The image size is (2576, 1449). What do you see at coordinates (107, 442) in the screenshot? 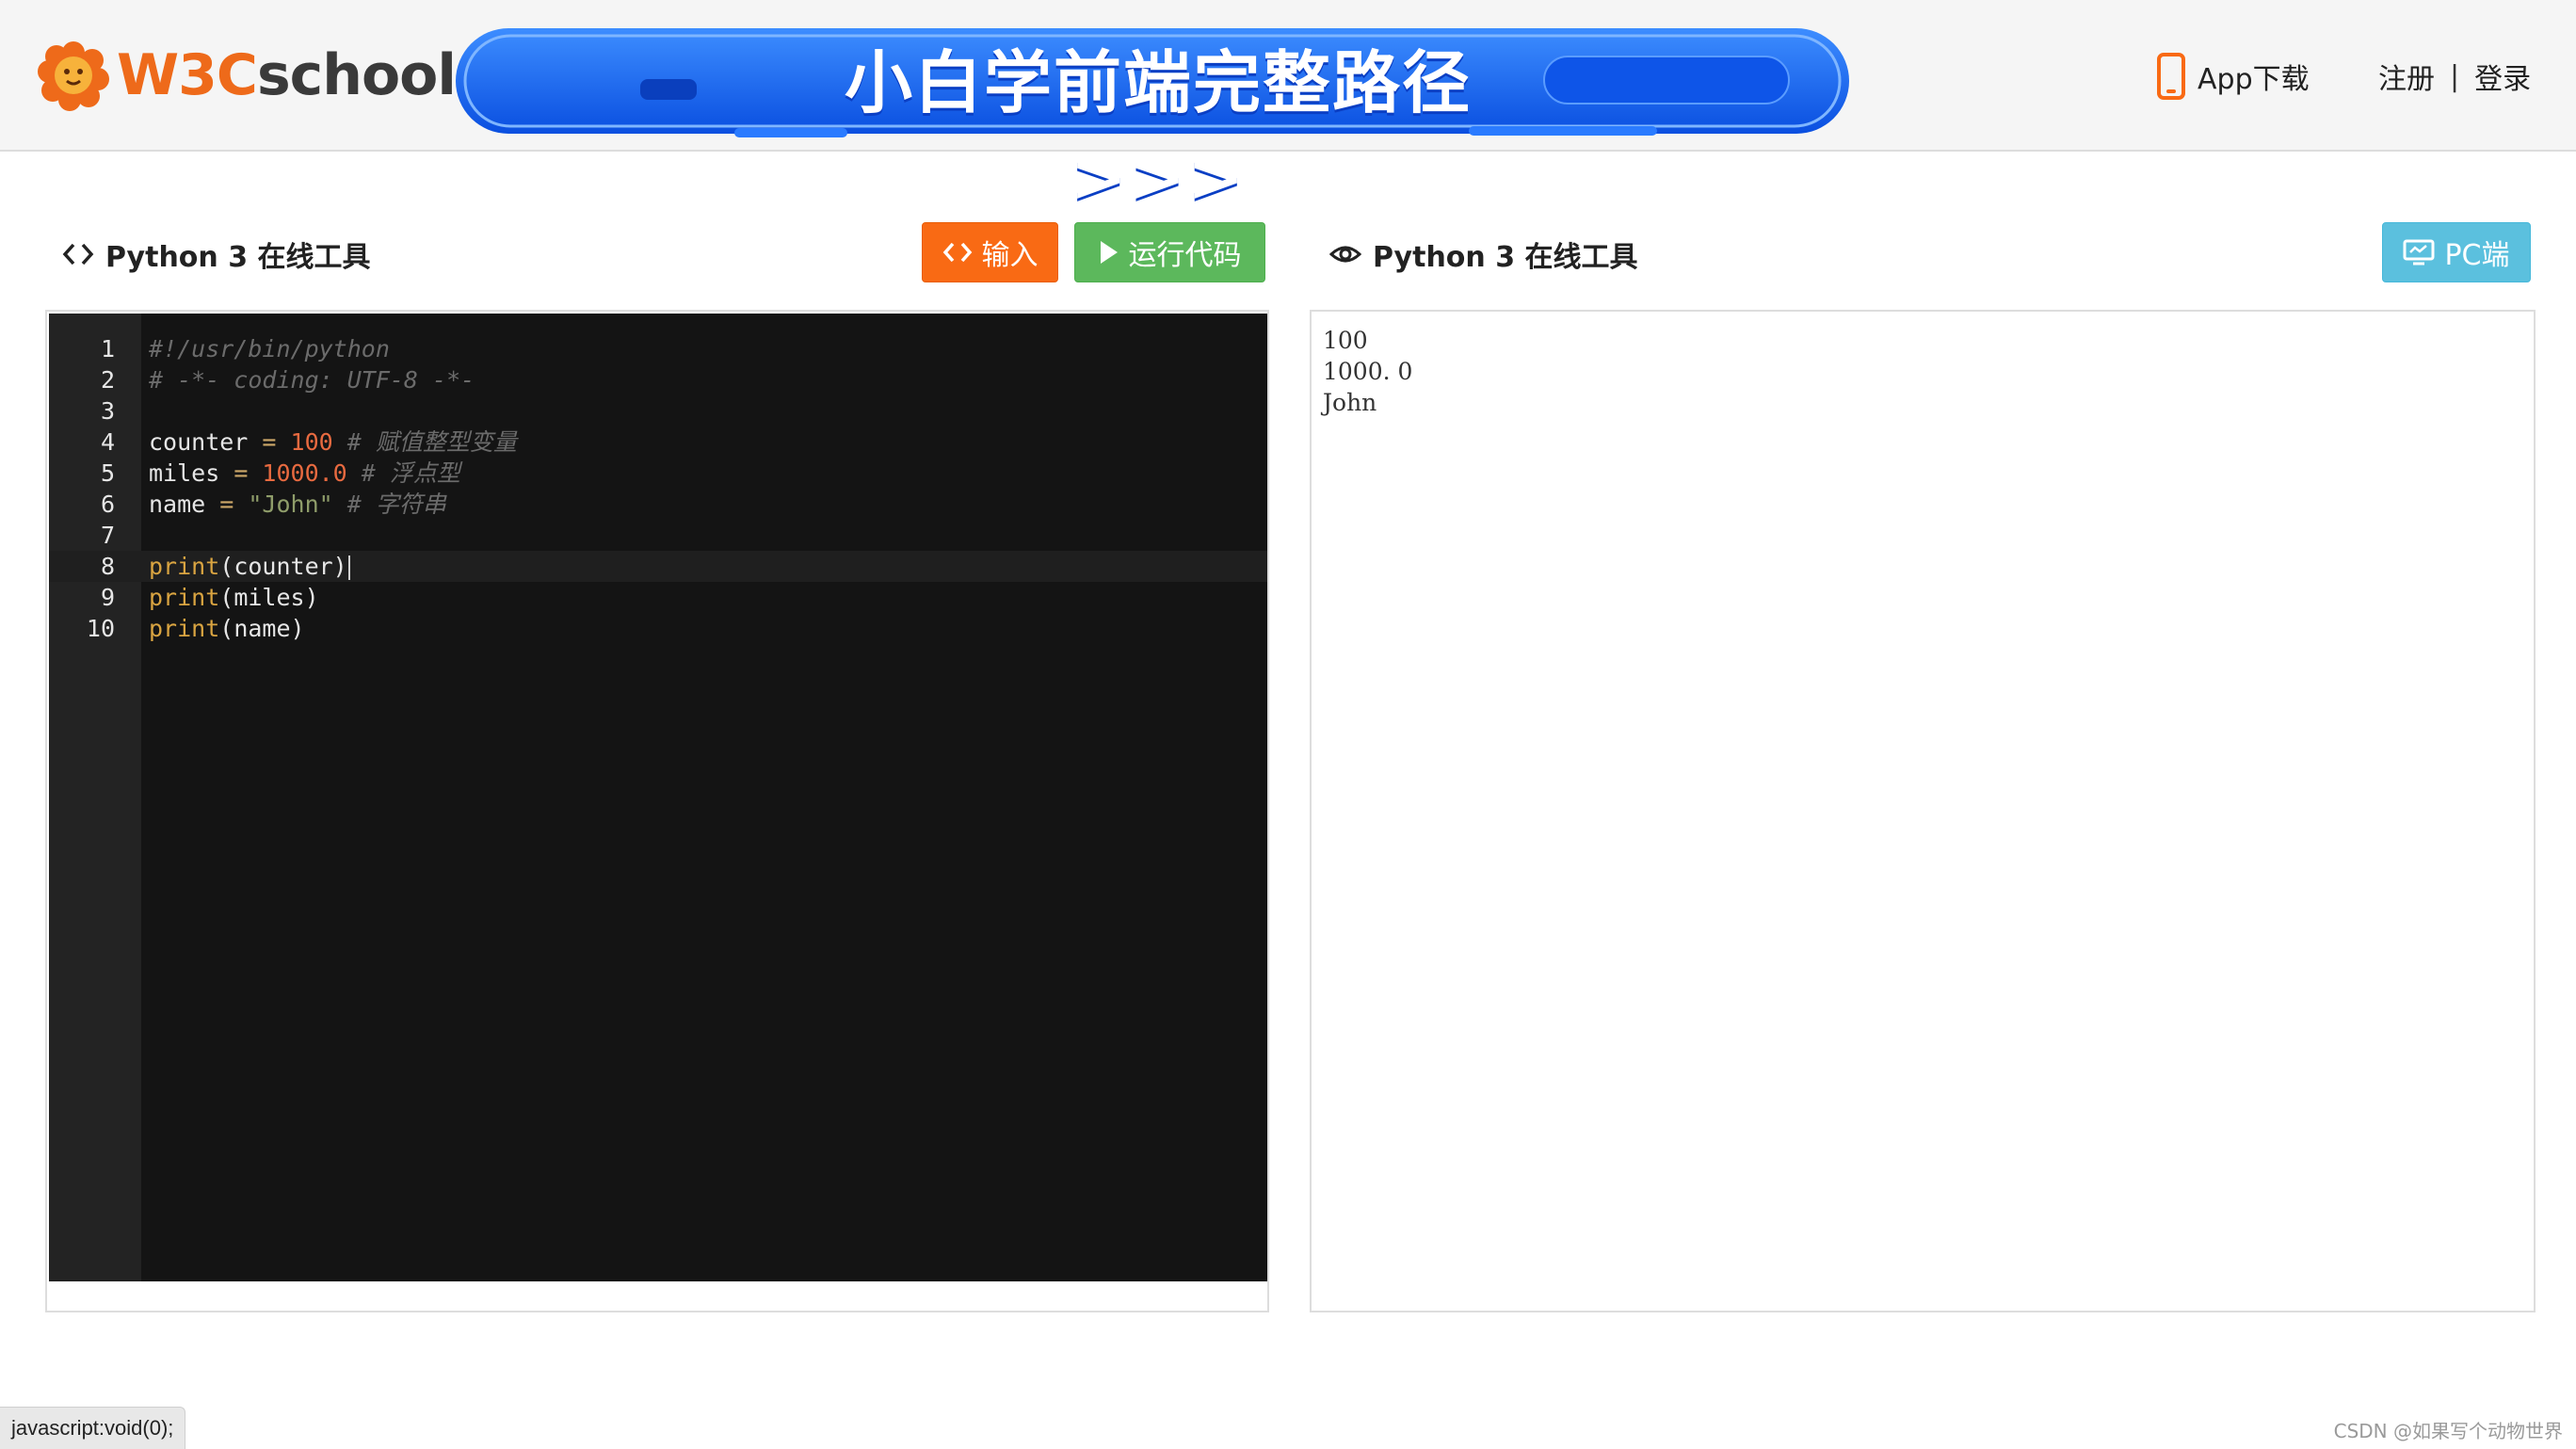
I see `line-number: 4` at bounding box center [107, 442].